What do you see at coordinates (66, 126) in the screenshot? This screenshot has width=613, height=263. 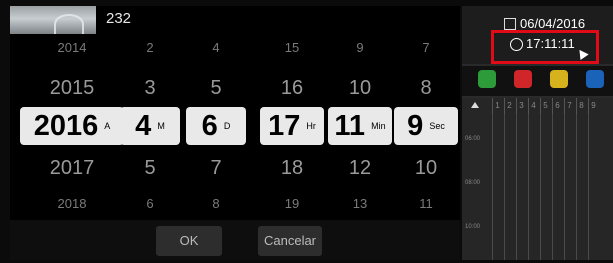 I see `year-selected-value: 2016` at bounding box center [66, 126].